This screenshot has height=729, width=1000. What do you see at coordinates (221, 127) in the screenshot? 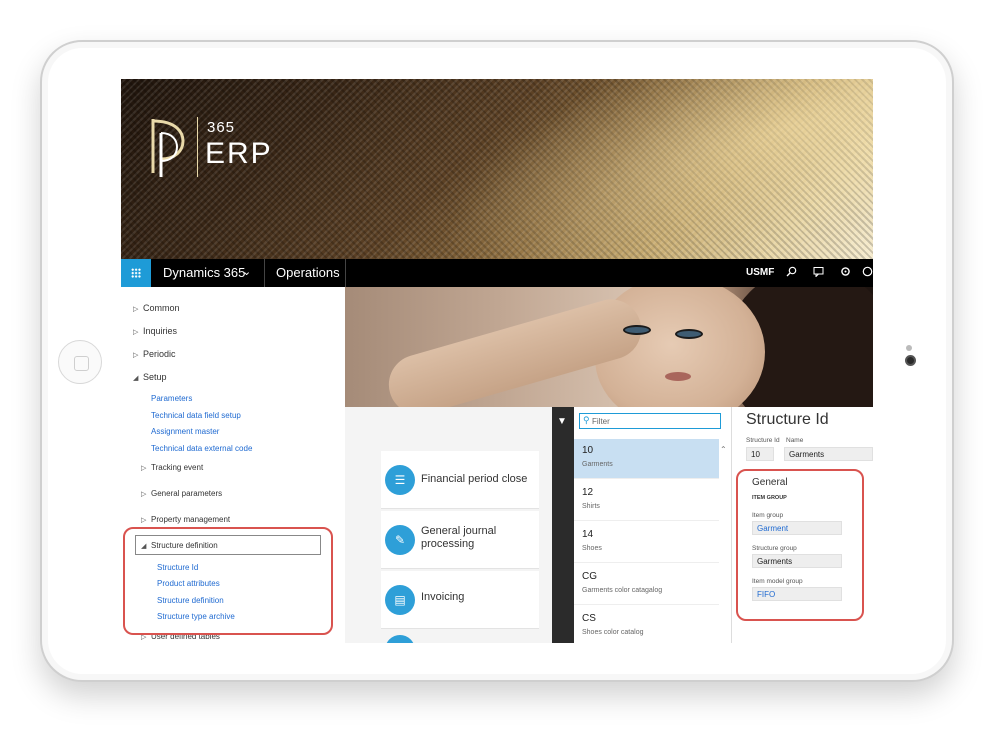
I see `logo-number: 365` at bounding box center [221, 127].